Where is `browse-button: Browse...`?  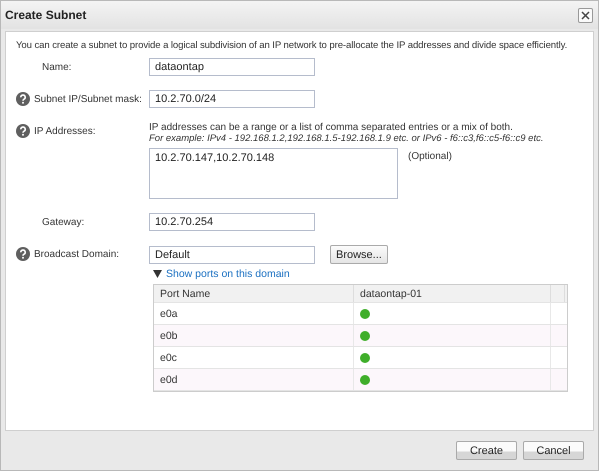 browse-button: Browse... is located at coordinates (359, 254).